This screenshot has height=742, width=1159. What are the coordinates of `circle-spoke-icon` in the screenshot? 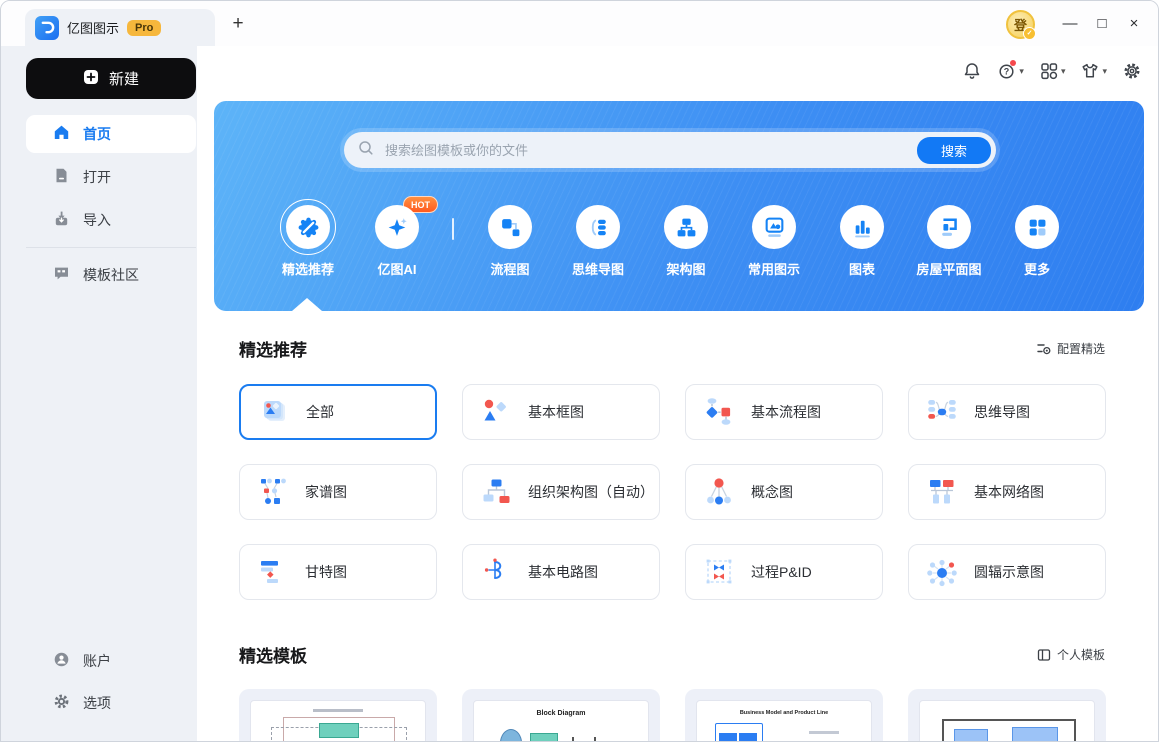 It's located at (942, 573).